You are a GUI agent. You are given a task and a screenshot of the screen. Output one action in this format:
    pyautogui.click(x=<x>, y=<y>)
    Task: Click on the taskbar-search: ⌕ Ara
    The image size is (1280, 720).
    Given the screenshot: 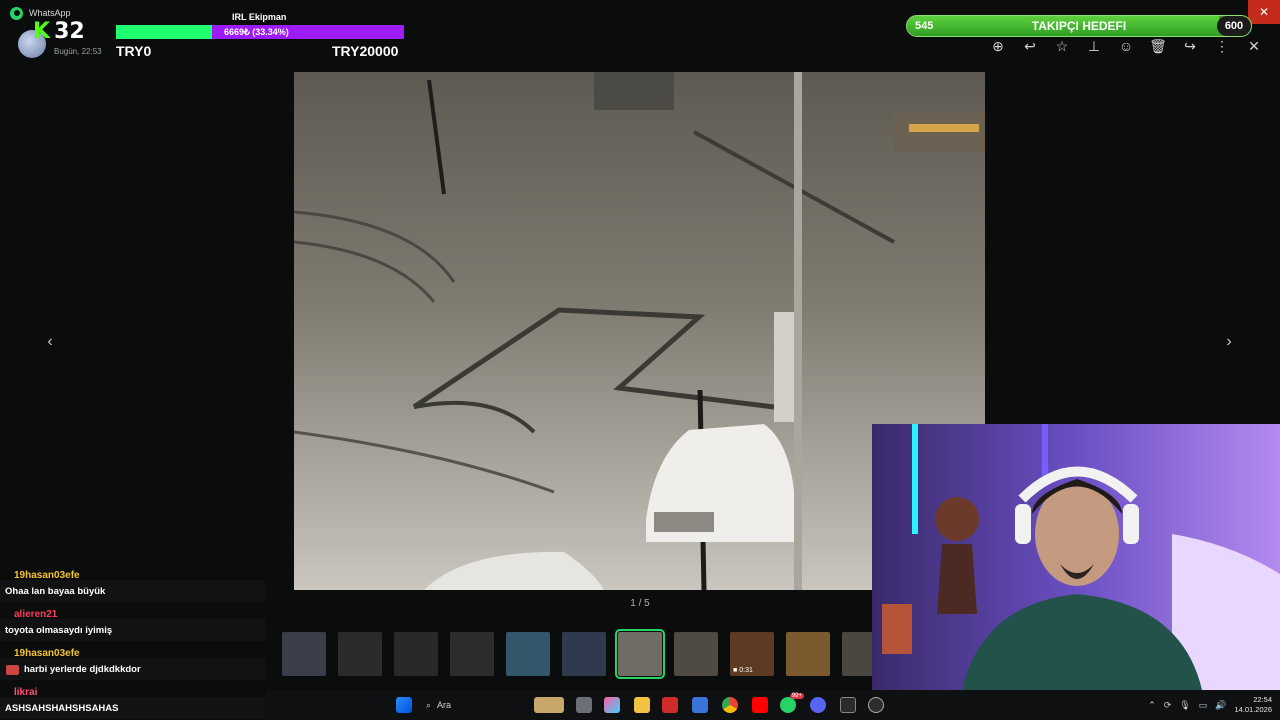 What is the action you would take?
    pyautogui.click(x=476, y=705)
    